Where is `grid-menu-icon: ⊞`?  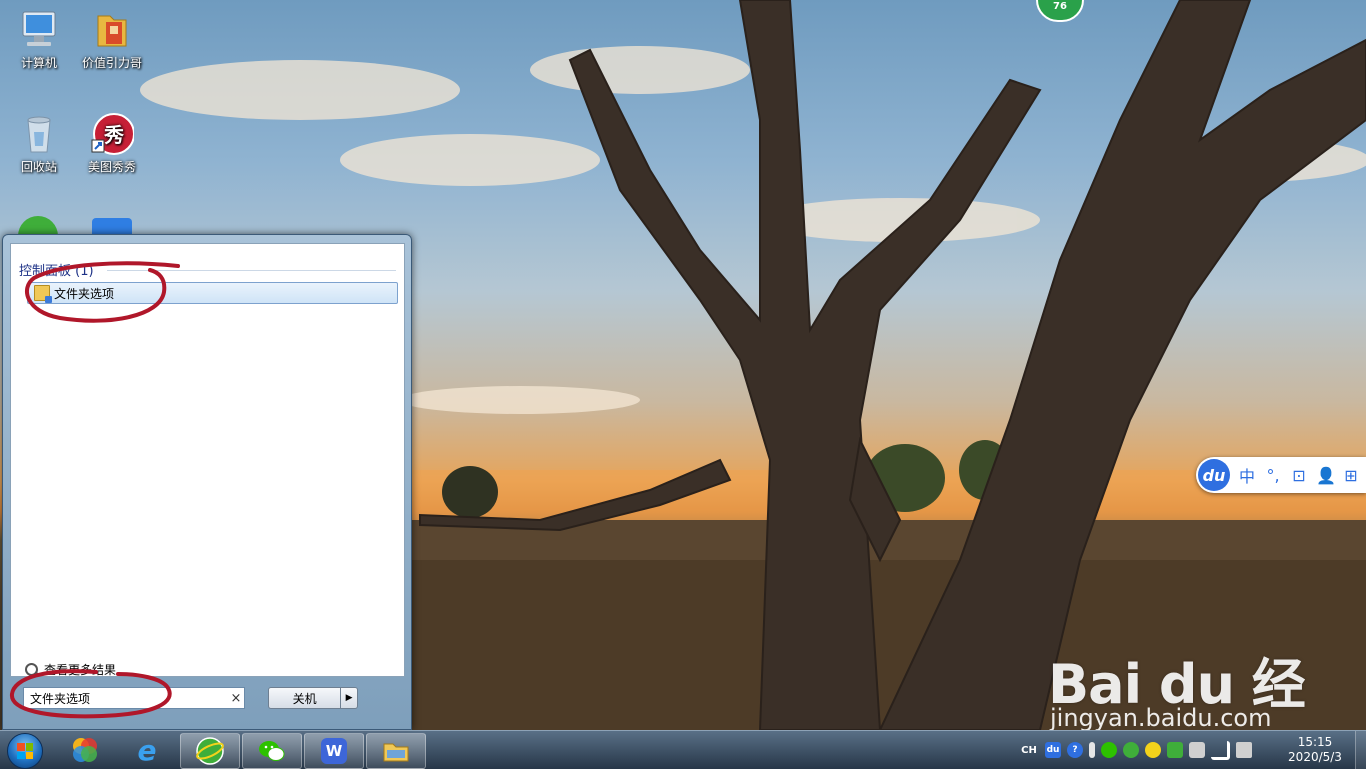 grid-menu-icon: ⊞ is located at coordinates (1351, 475).